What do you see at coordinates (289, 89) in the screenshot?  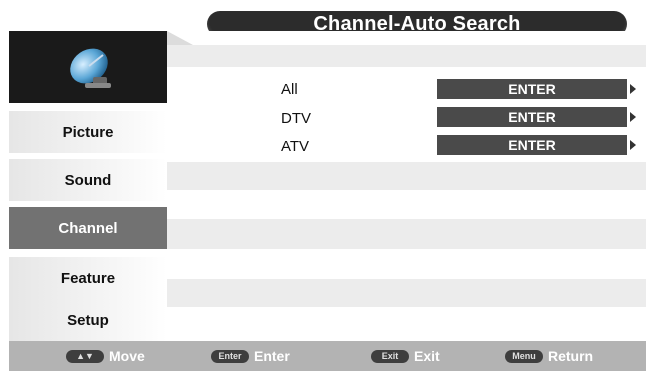 I see `option-label-all: All` at bounding box center [289, 89].